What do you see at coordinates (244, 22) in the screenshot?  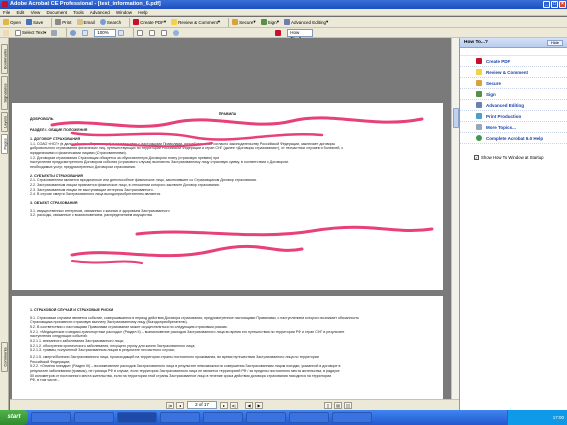 I see `secure-button: Secure ▾` at bounding box center [244, 22].